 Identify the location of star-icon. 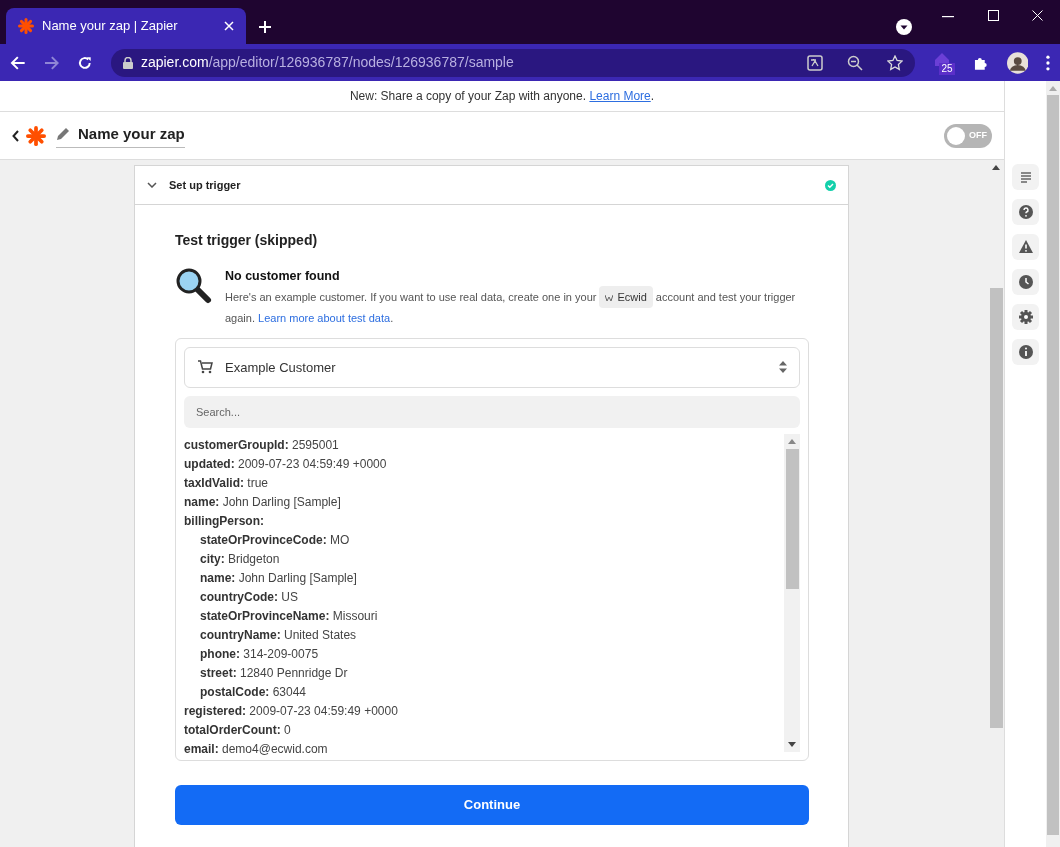
(895, 62).